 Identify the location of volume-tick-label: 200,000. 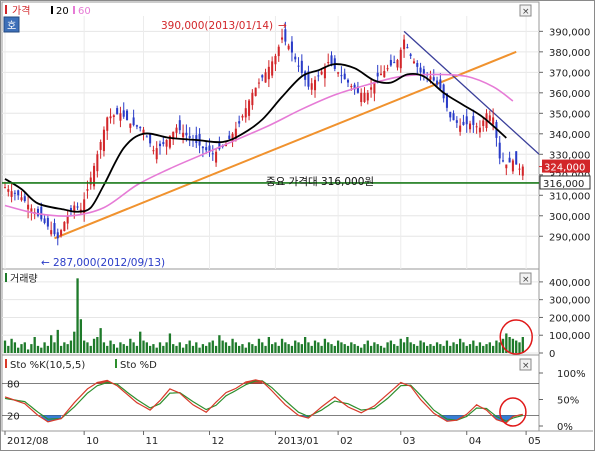
(569, 318).